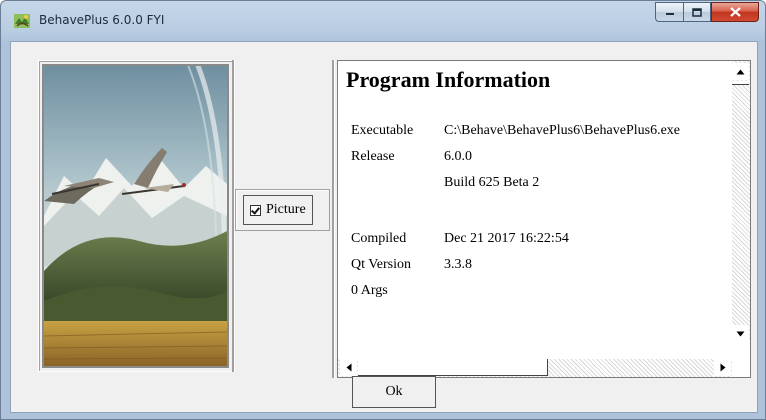  I want to click on arrow-down-icon, so click(740, 333).